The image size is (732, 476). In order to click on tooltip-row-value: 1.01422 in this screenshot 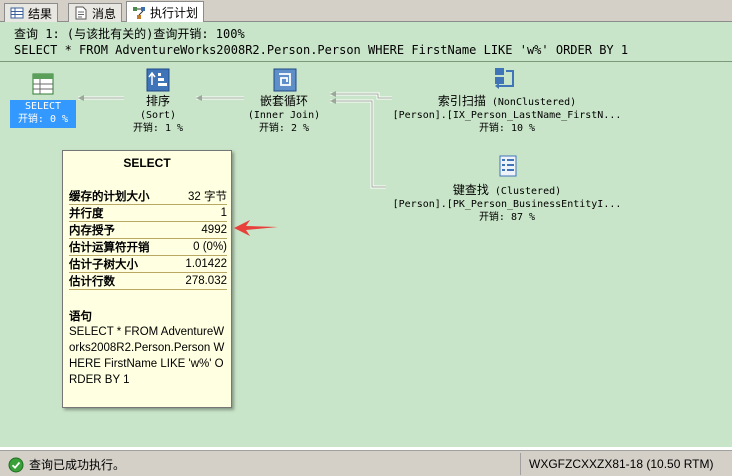, I will do `click(206, 264)`.